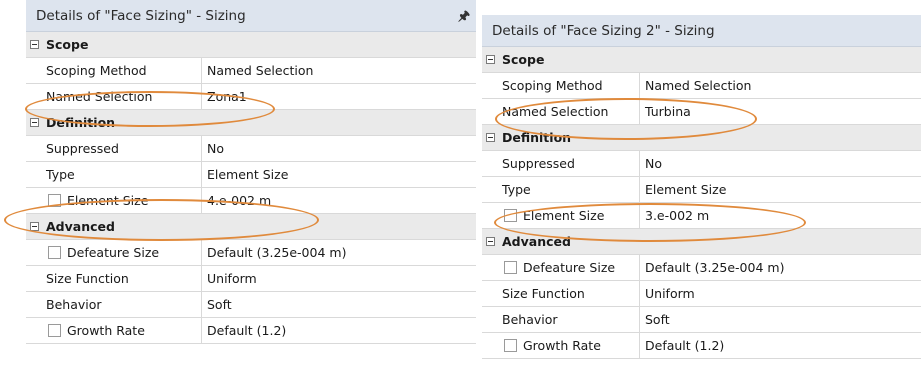 The image size is (921, 372). What do you see at coordinates (141, 15) in the screenshot?
I see `panel-title: Details of "Face Sizing" - Sizing` at bounding box center [141, 15].